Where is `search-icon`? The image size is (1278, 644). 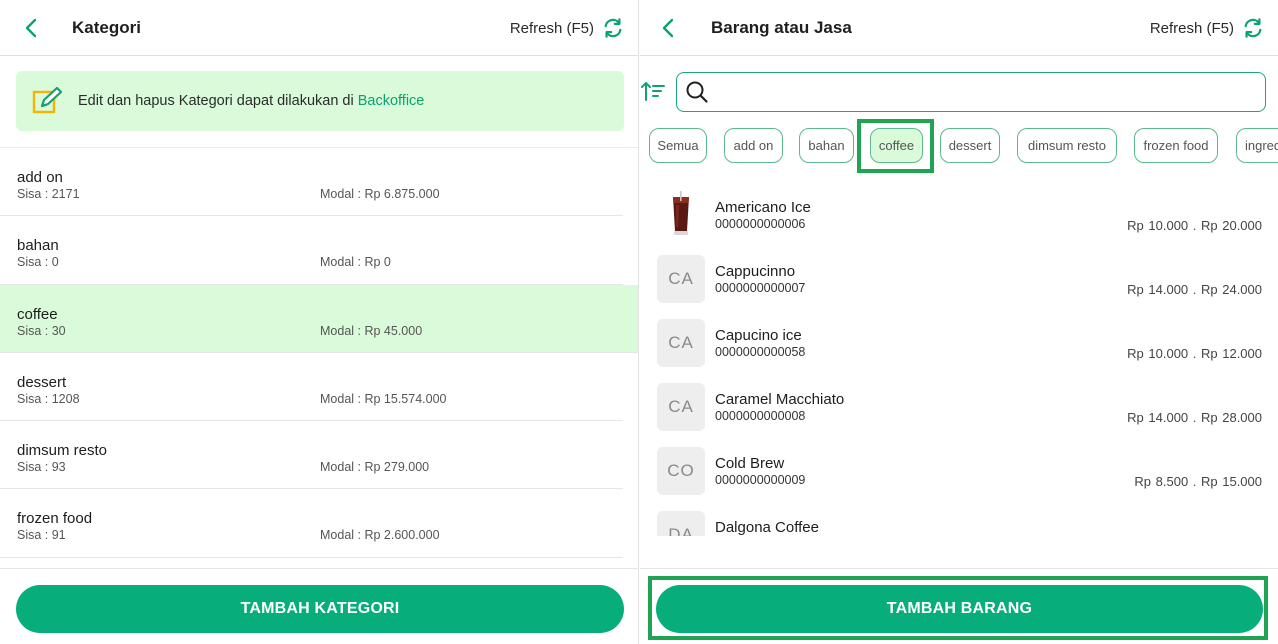
search-icon is located at coordinates (697, 92).